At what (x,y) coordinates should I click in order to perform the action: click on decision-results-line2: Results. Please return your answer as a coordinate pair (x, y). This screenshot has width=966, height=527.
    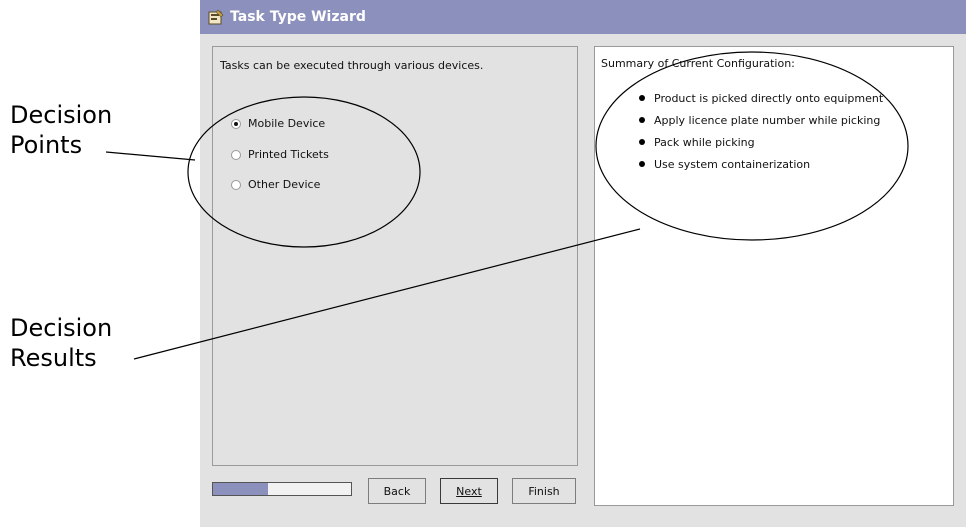
    Looking at the image, I should click on (53, 358).